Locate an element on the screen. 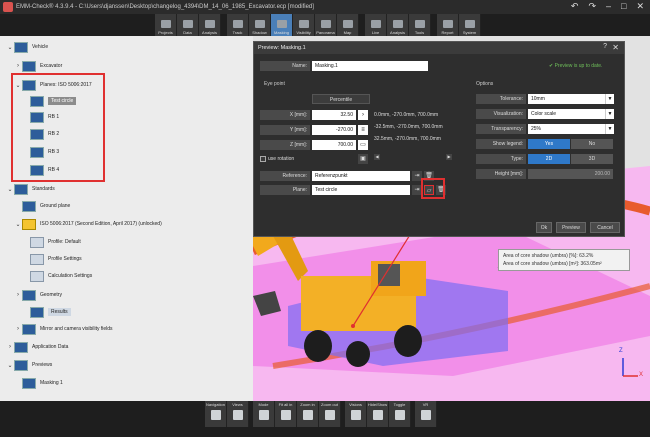 This screenshot has height=437, width=650. nav-togglebutton: Toggle is located at coordinates (400, 414).